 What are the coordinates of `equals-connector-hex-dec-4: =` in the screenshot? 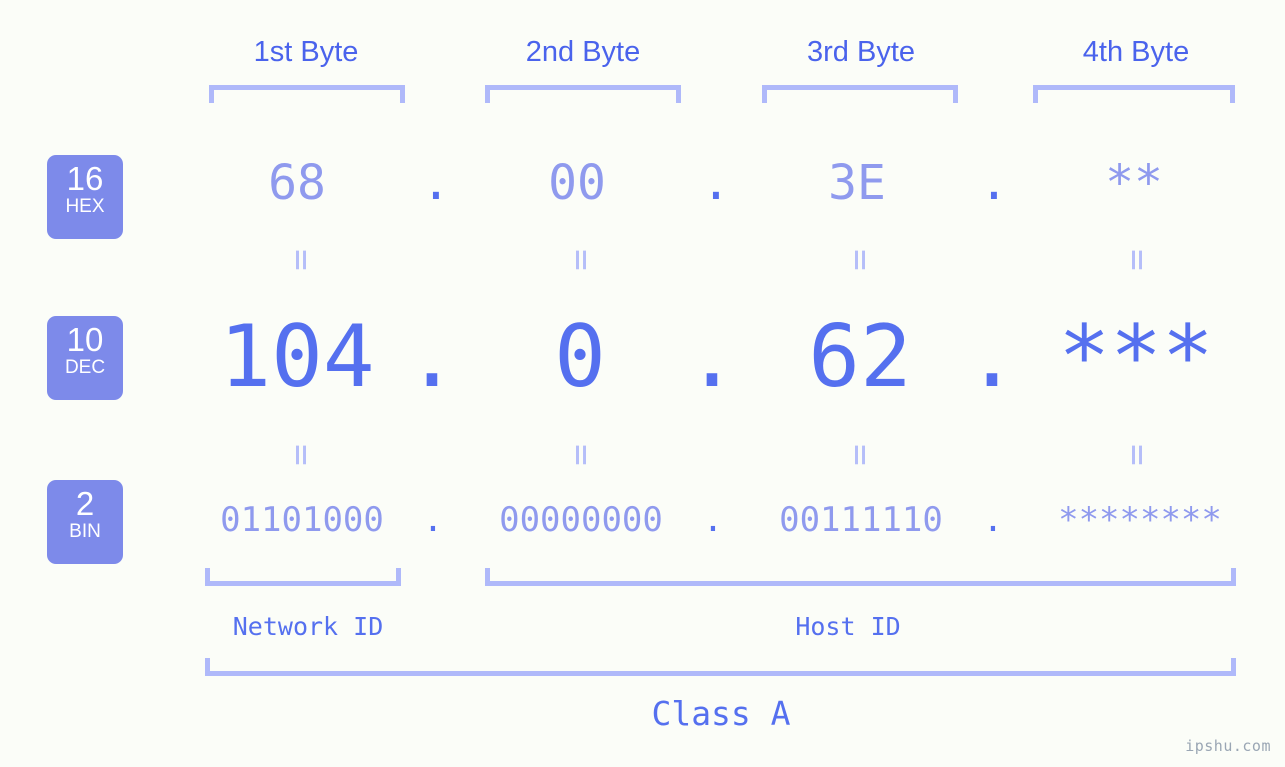 It's located at (1137, 260).